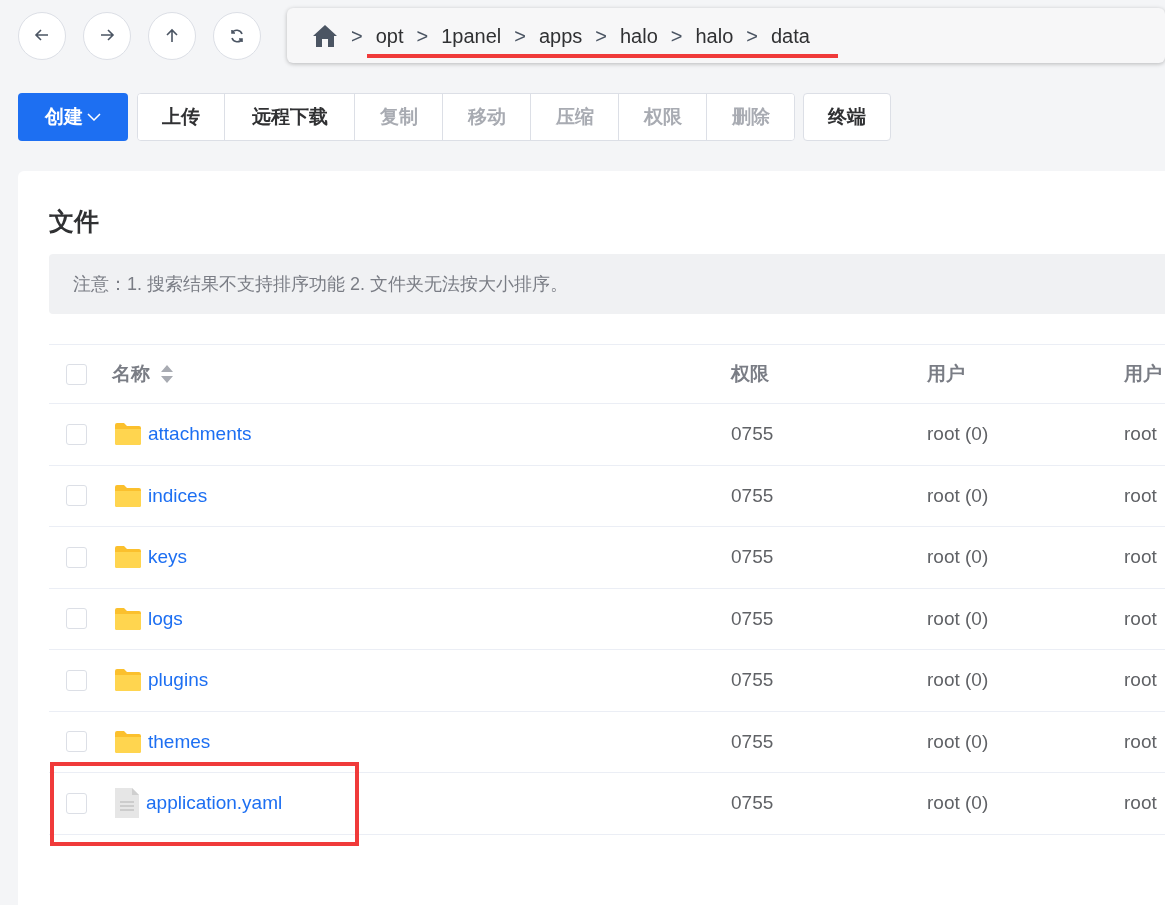  I want to click on file-name-link: themes, so click(179, 741).